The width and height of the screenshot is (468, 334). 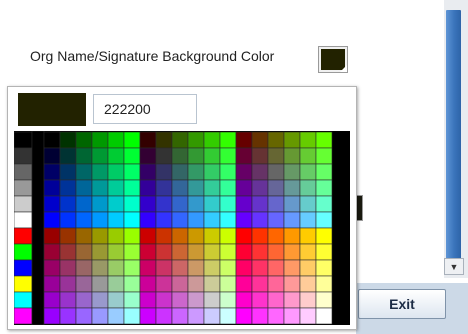 I want to click on exit-button: Exit, so click(x=402, y=304).